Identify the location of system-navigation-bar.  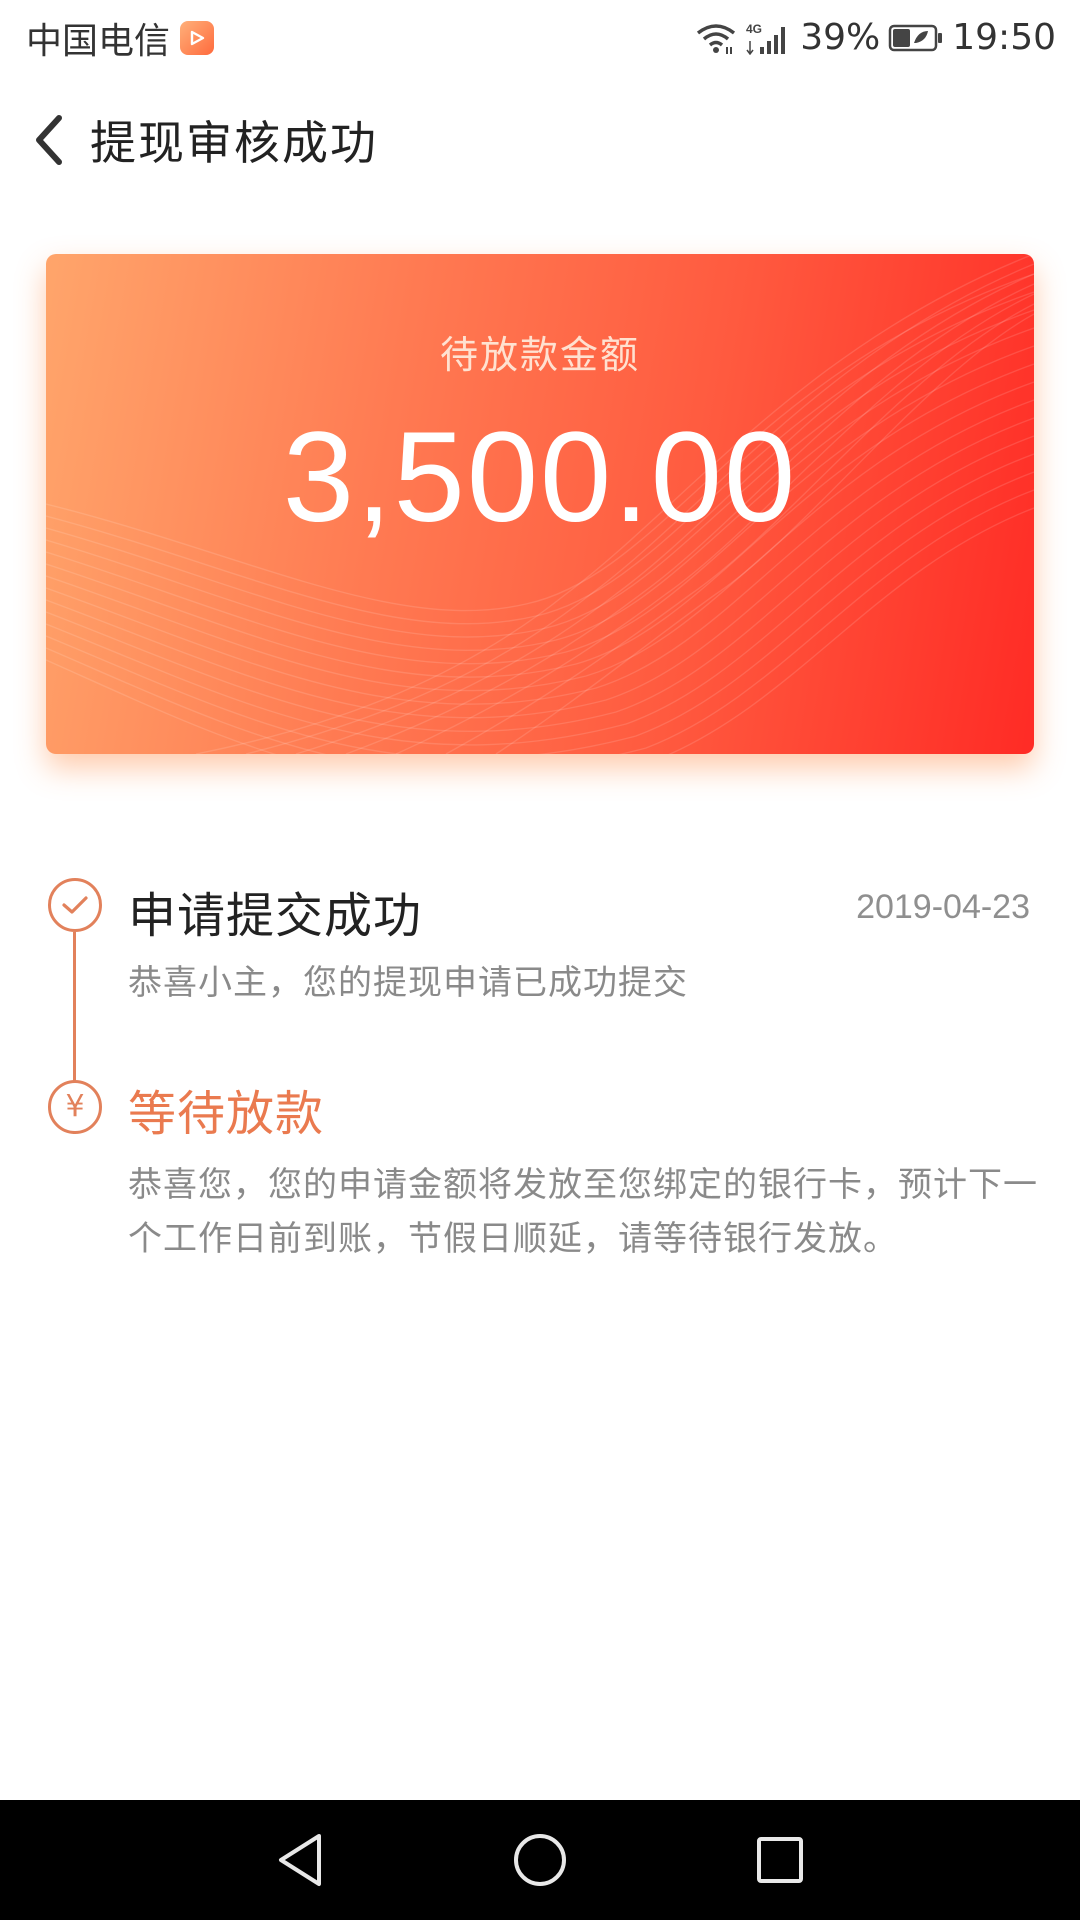
(540, 1860).